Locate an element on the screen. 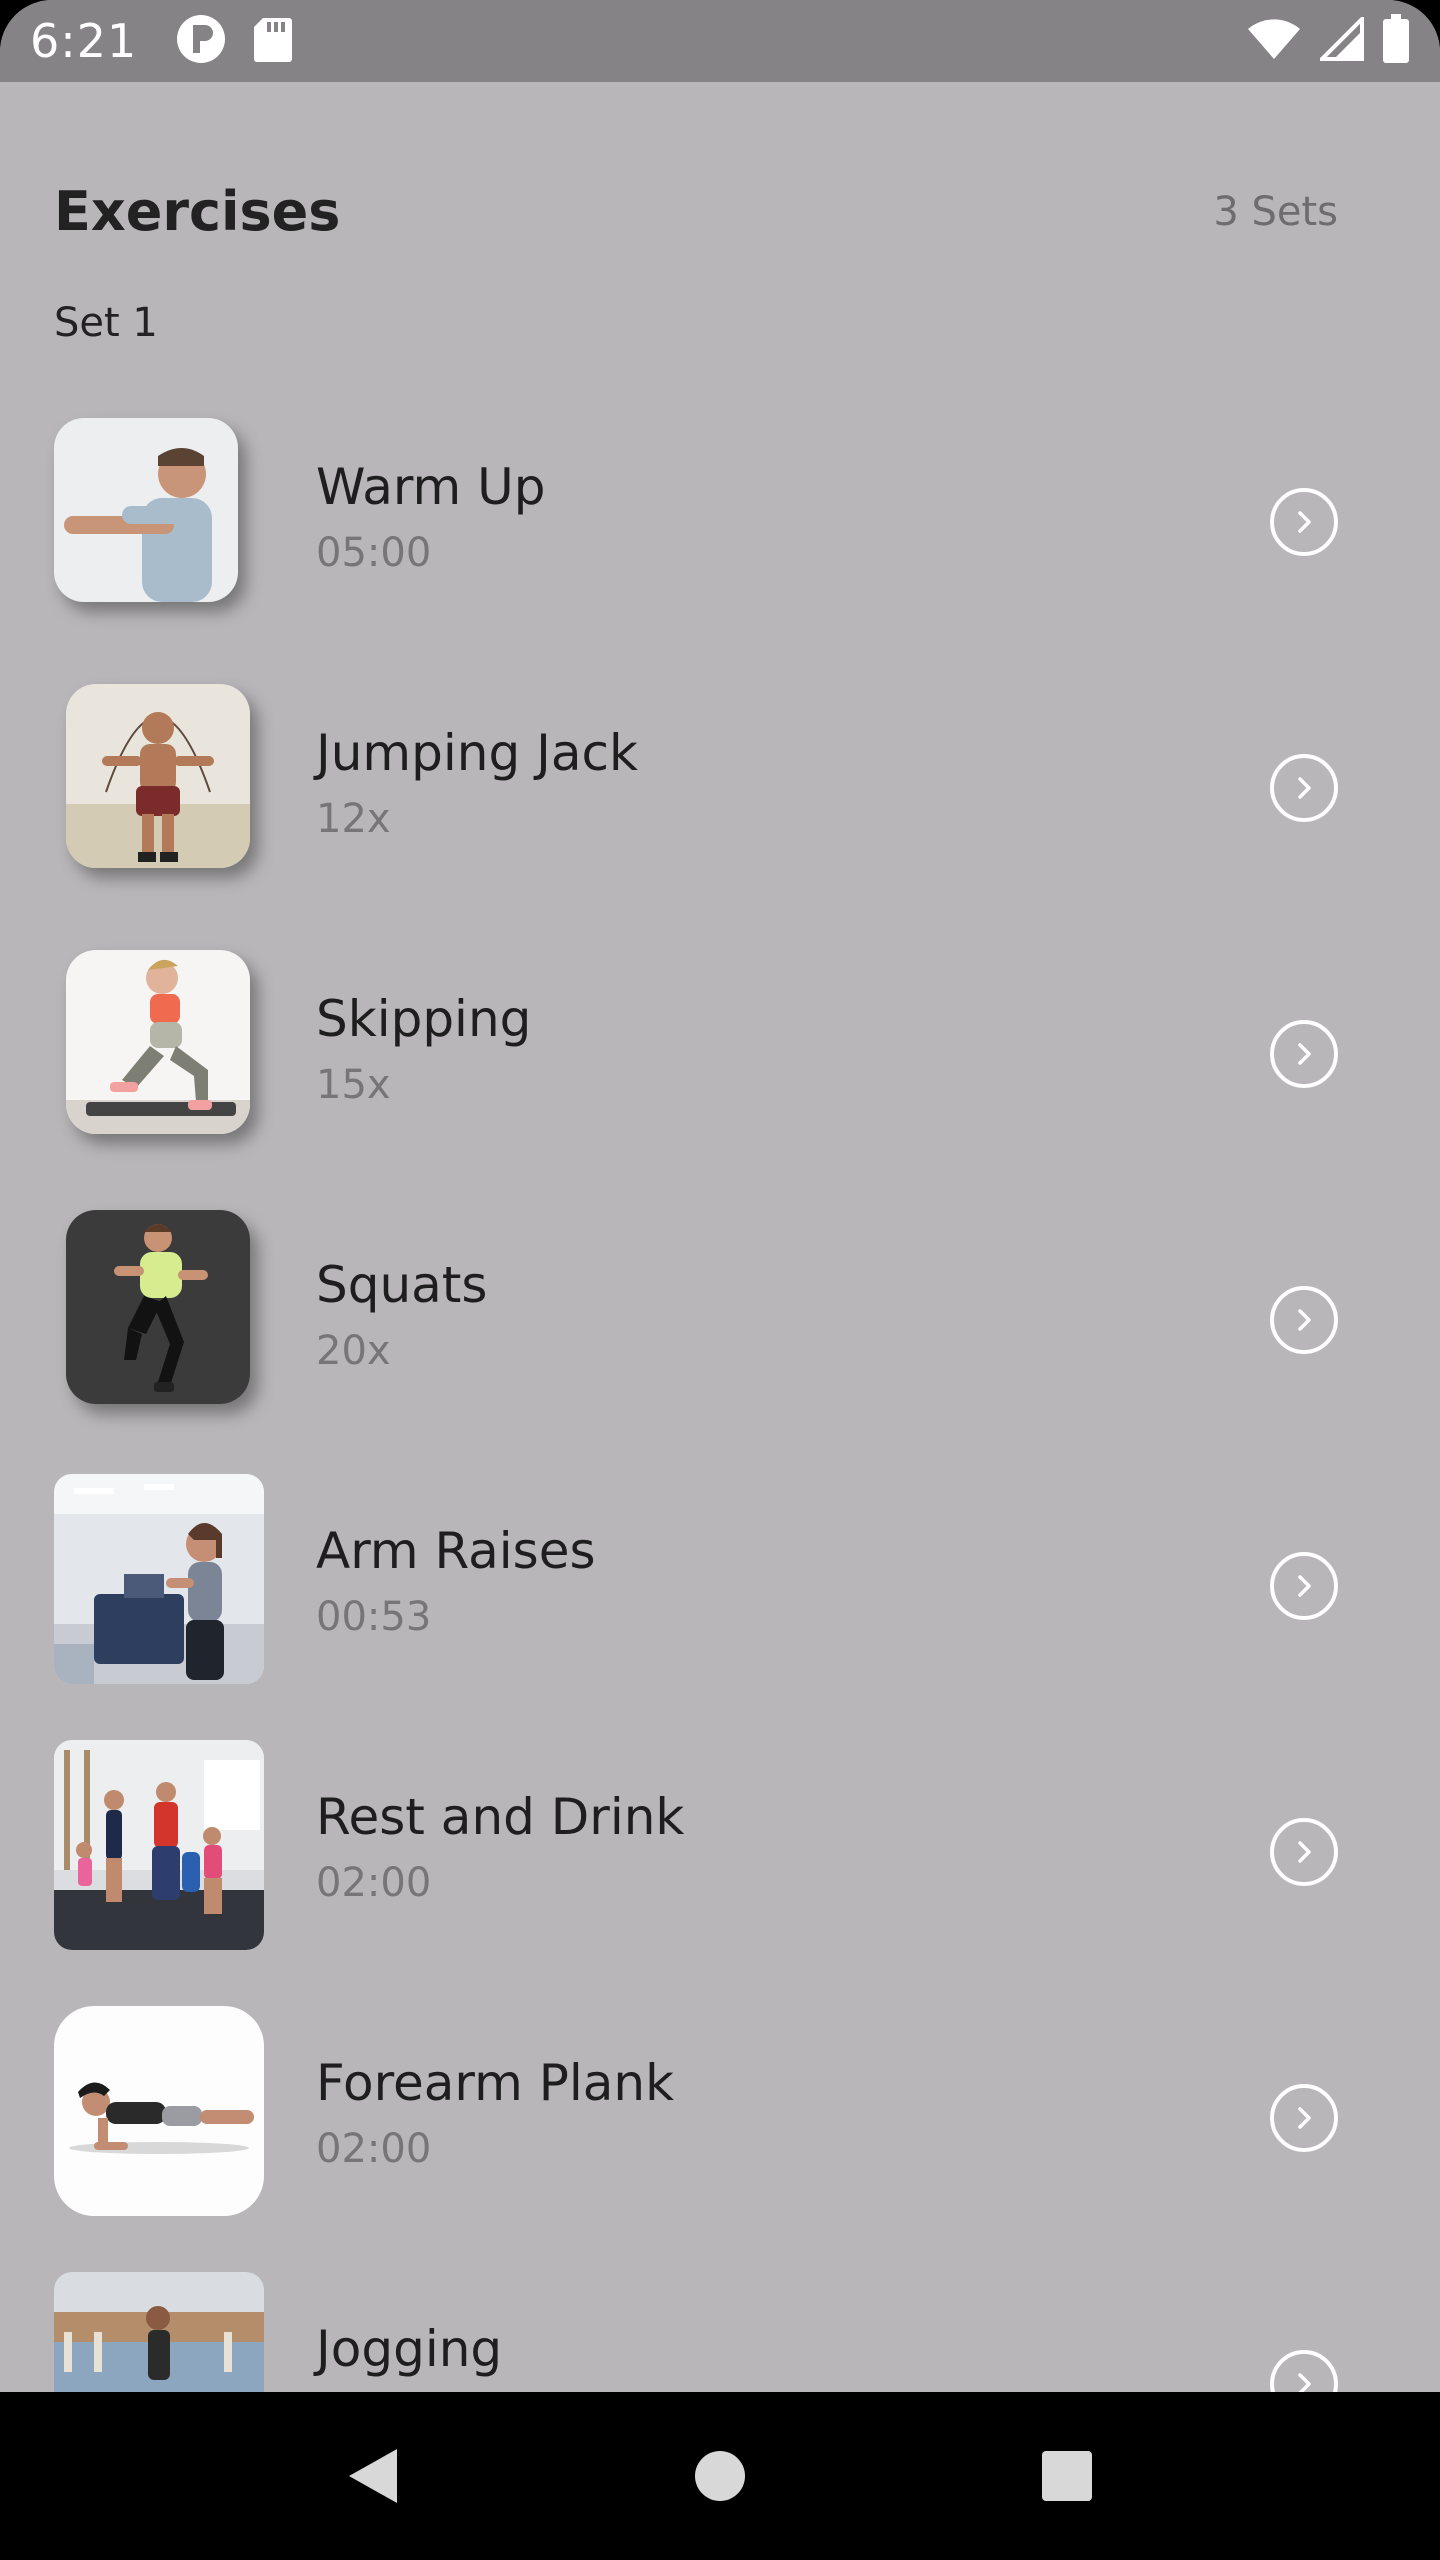 Image resolution: width=1440 pixels, height=2560 pixels. exercise-name: Forearm Plank is located at coordinates (495, 2083).